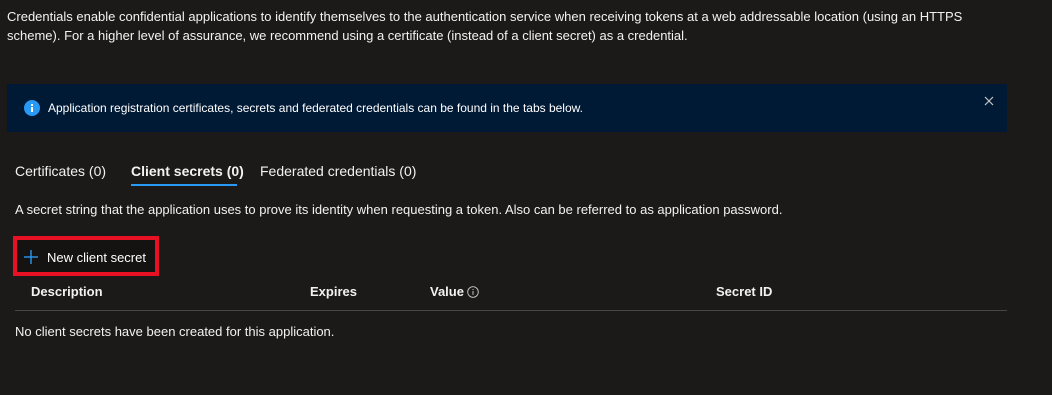  I want to click on new-client-secret-label: New client secret, so click(96, 257).